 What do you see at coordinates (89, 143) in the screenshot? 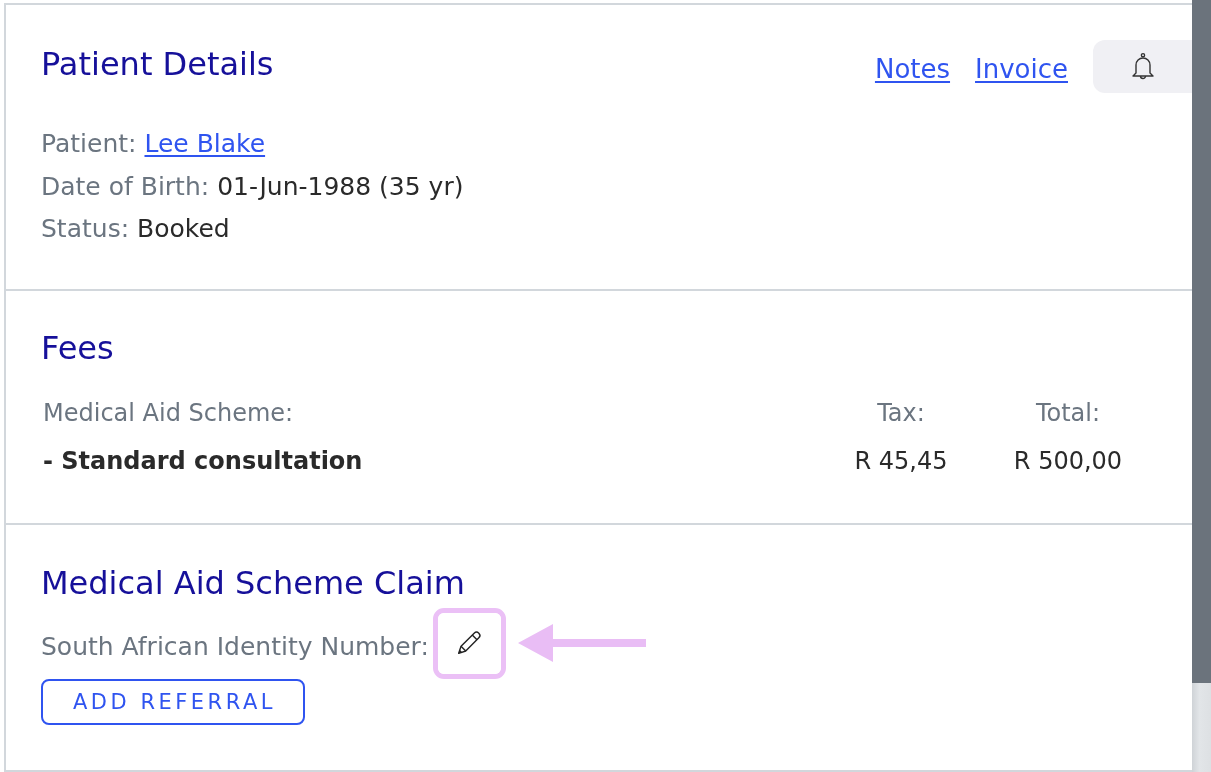
I see `field-label: Patient:` at bounding box center [89, 143].